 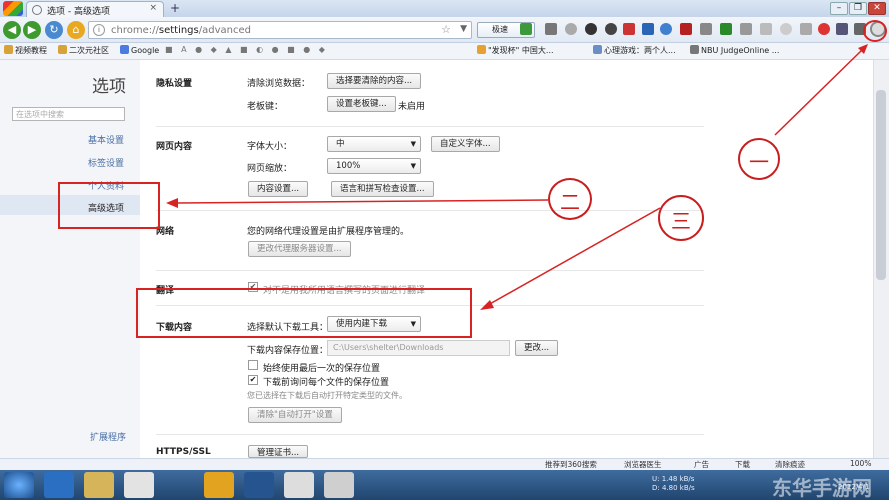 I want to click on media-player-icon, so click(x=139, y=485).